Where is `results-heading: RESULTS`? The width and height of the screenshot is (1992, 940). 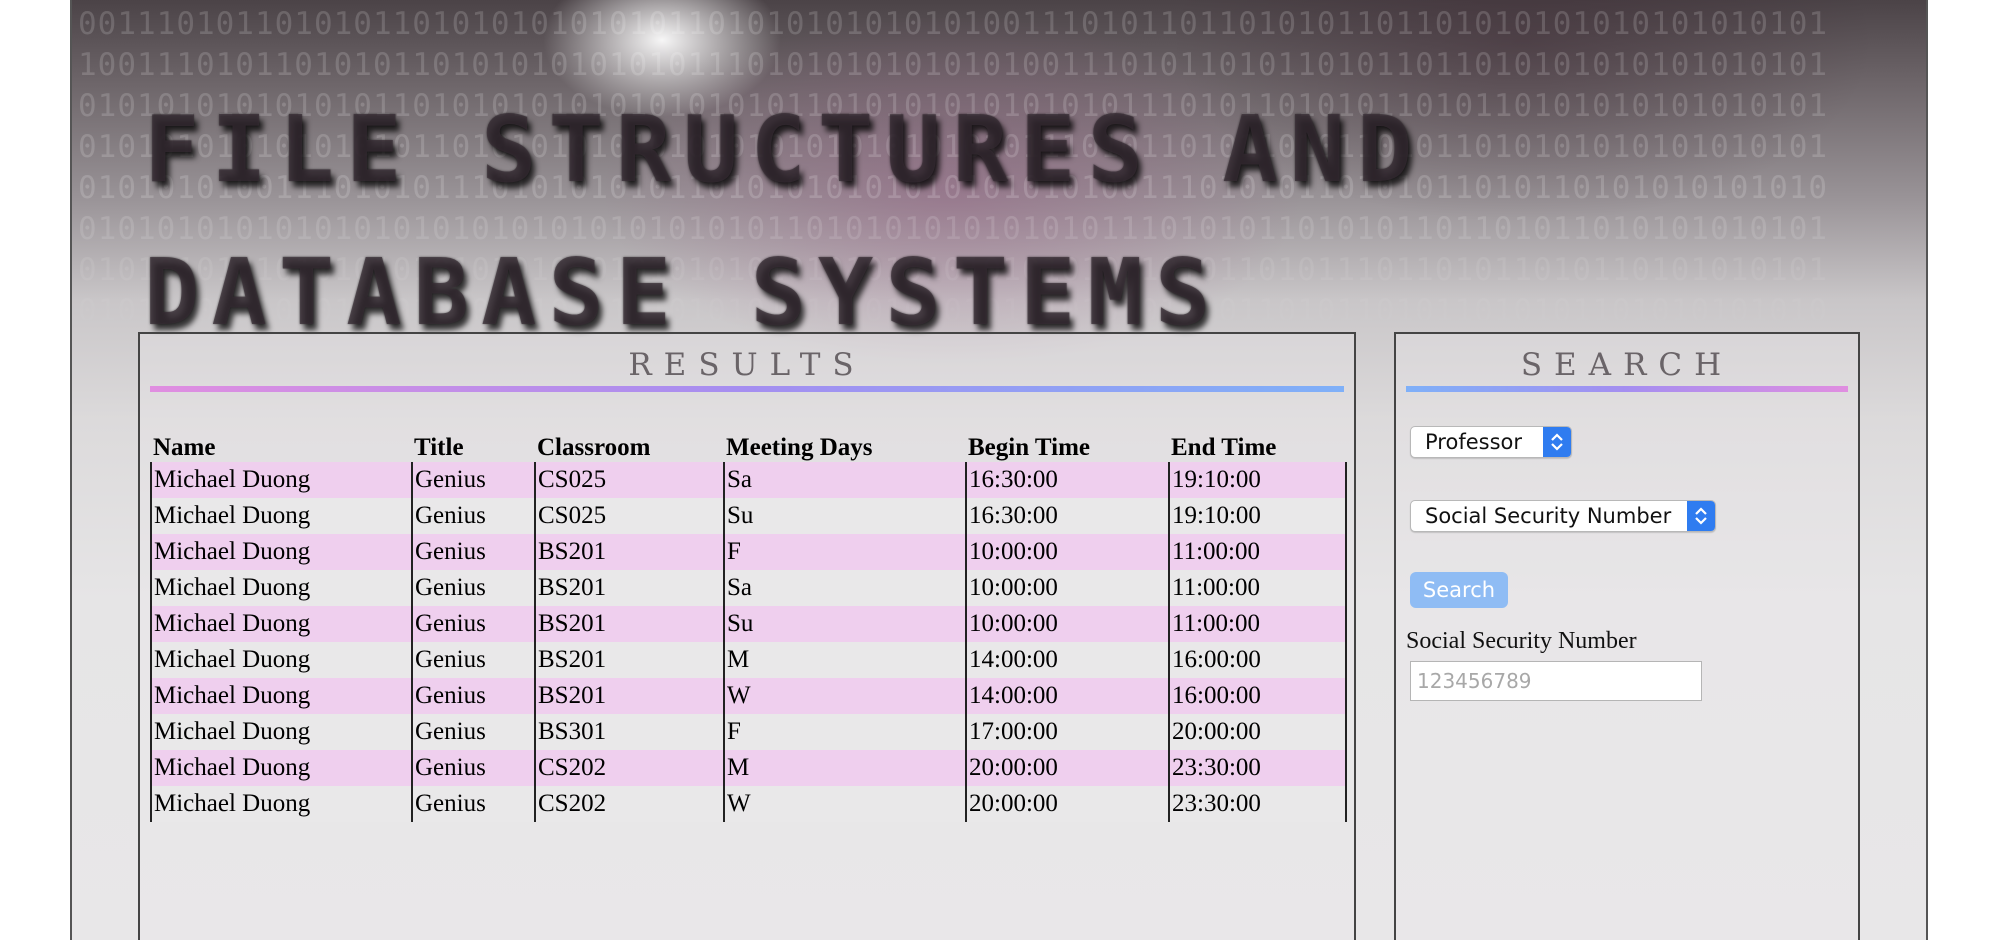
results-heading: RESULTS is located at coordinates (747, 365).